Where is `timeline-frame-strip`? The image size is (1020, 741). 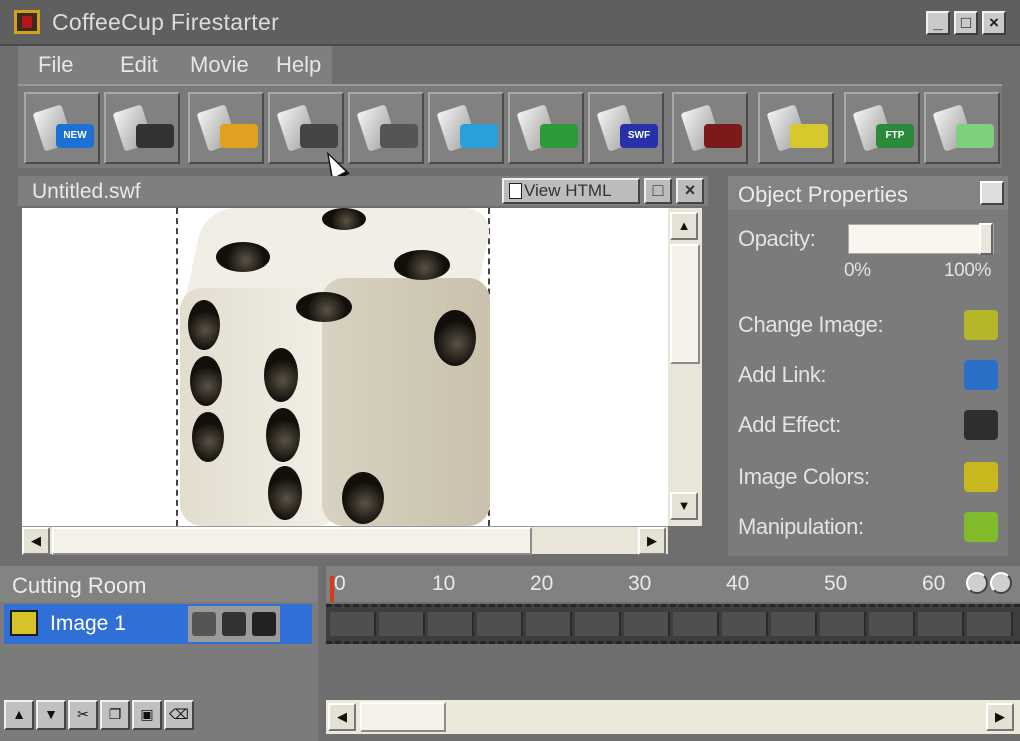
timeline-frame-strip is located at coordinates (673, 624).